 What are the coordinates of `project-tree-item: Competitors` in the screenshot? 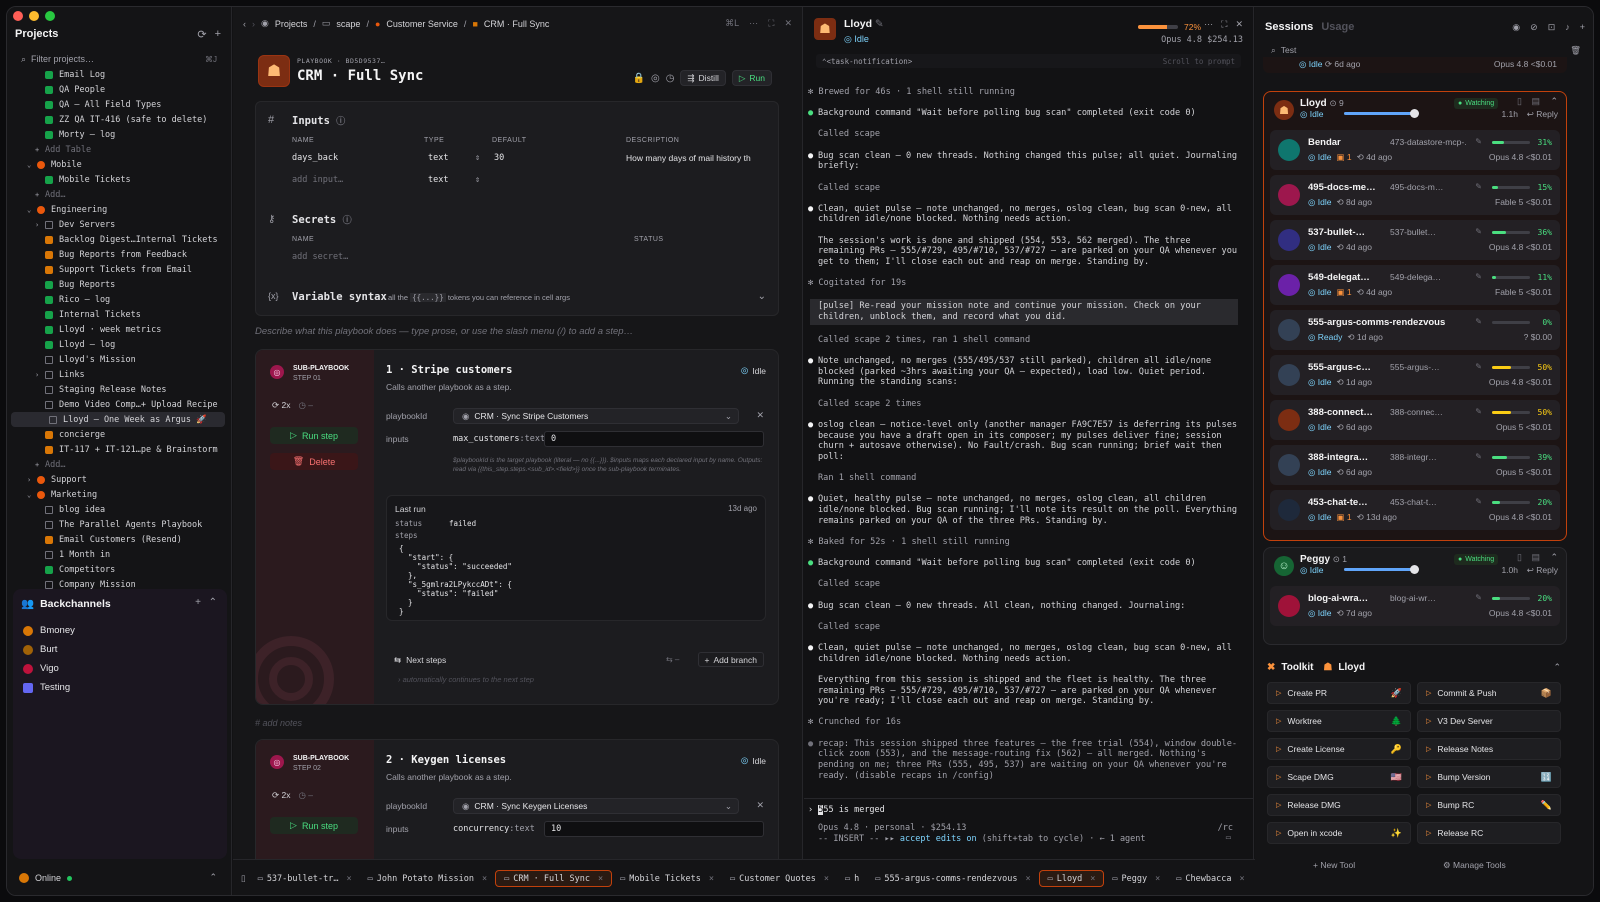 It's located at (119, 569).